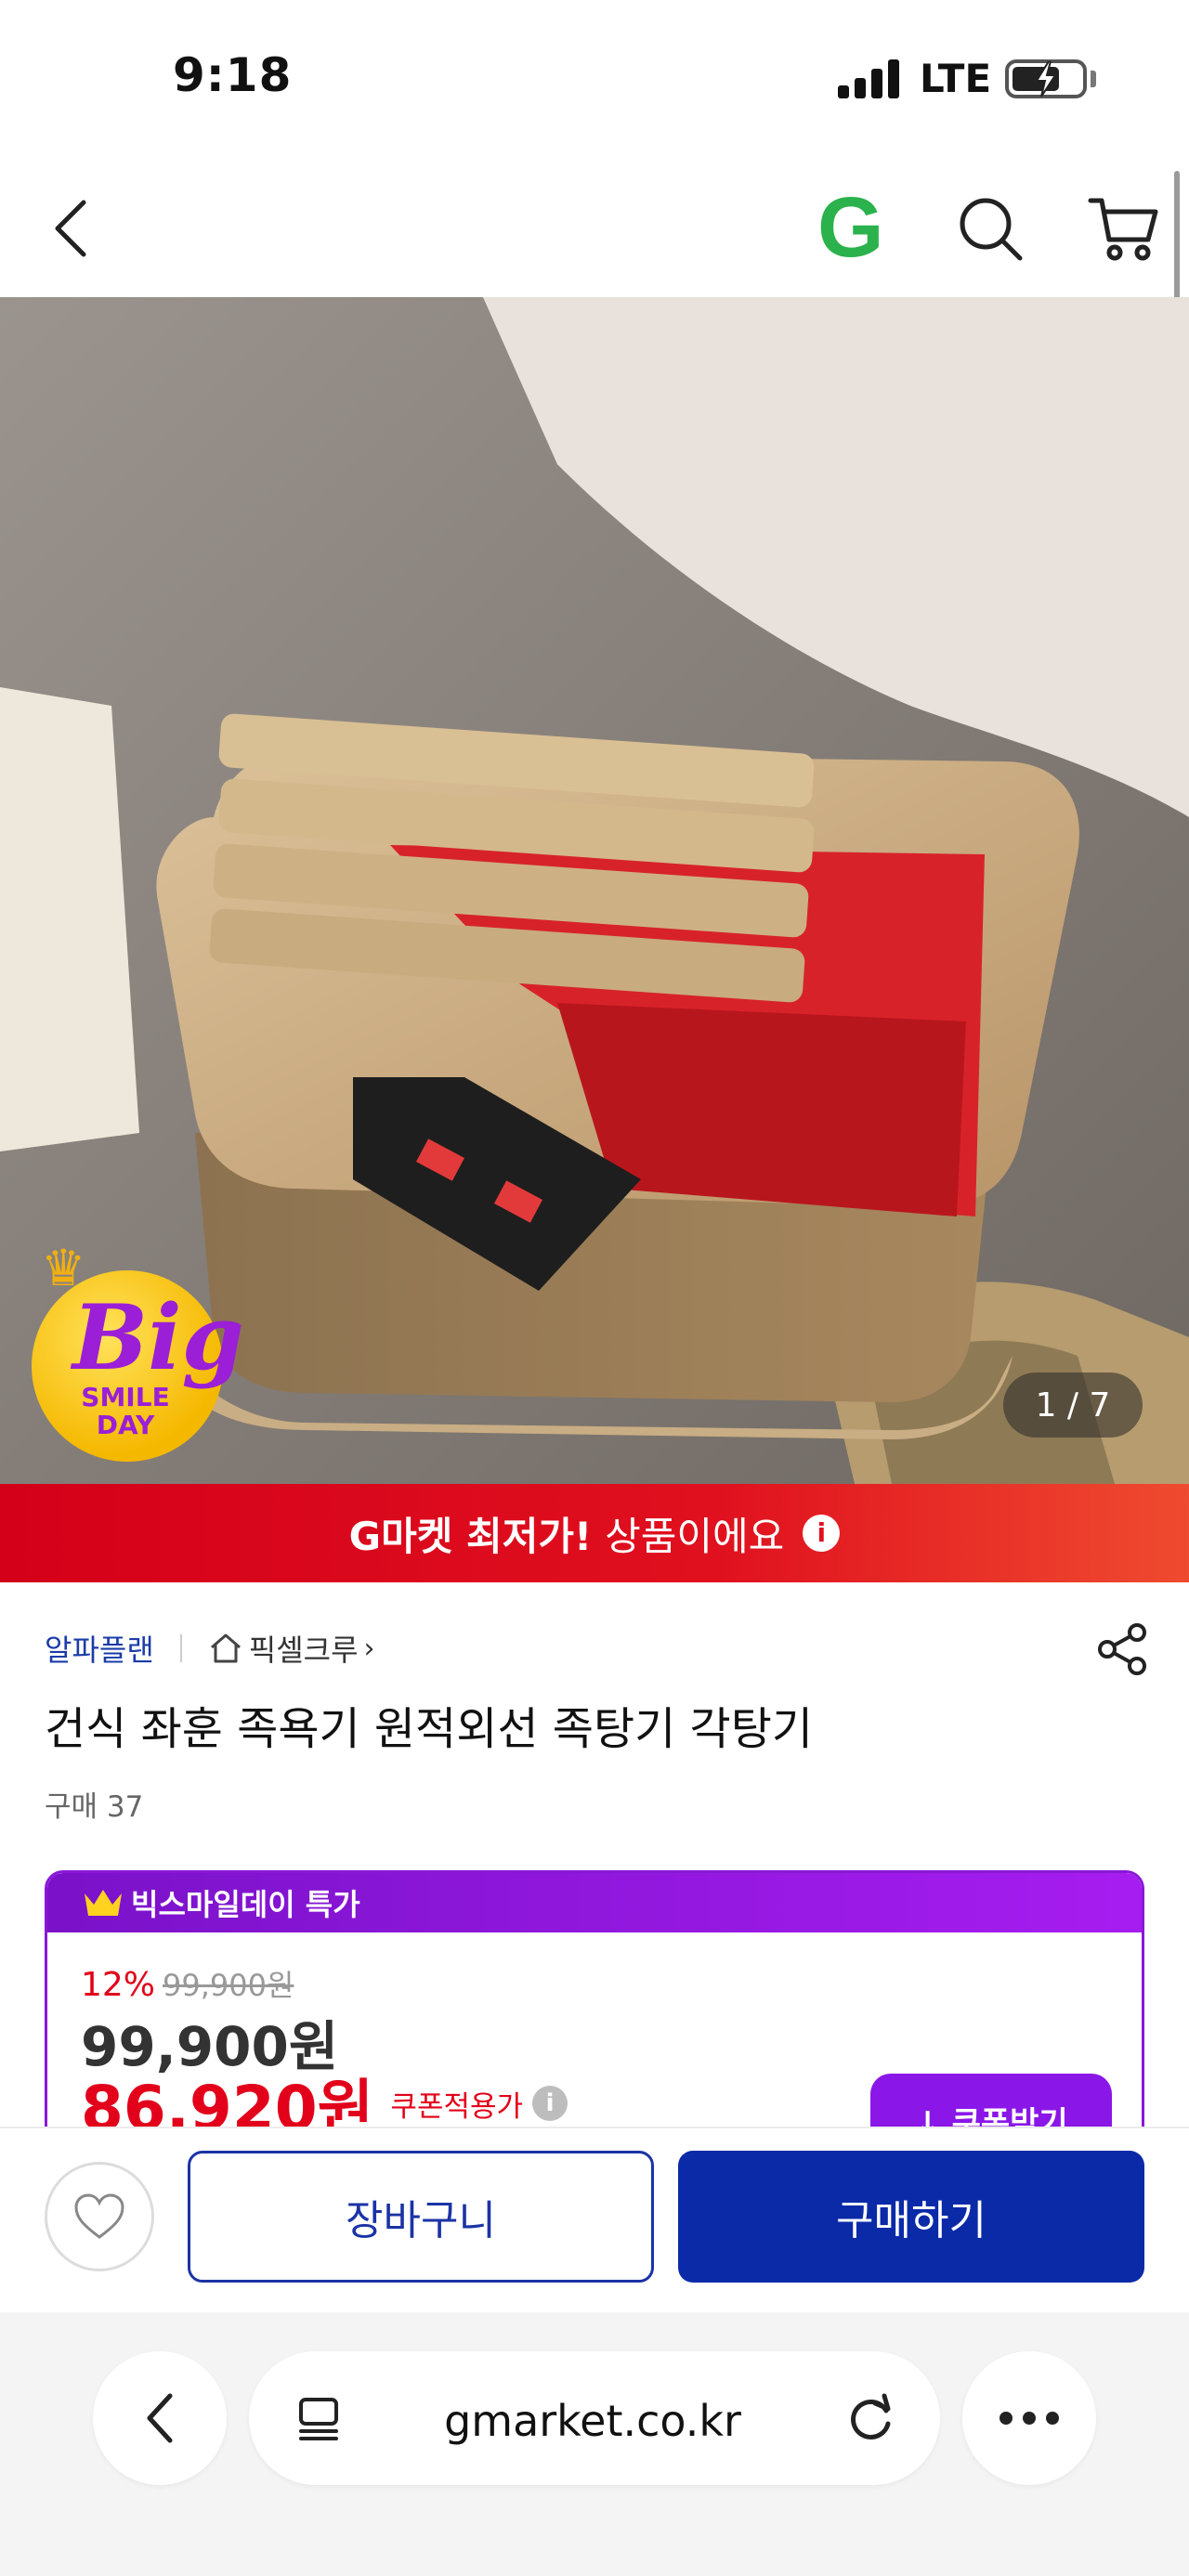 The image size is (1189, 2576). Describe the element at coordinates (158, 1338) in the screenshot. I see `badge-big-text: Big` at that location.